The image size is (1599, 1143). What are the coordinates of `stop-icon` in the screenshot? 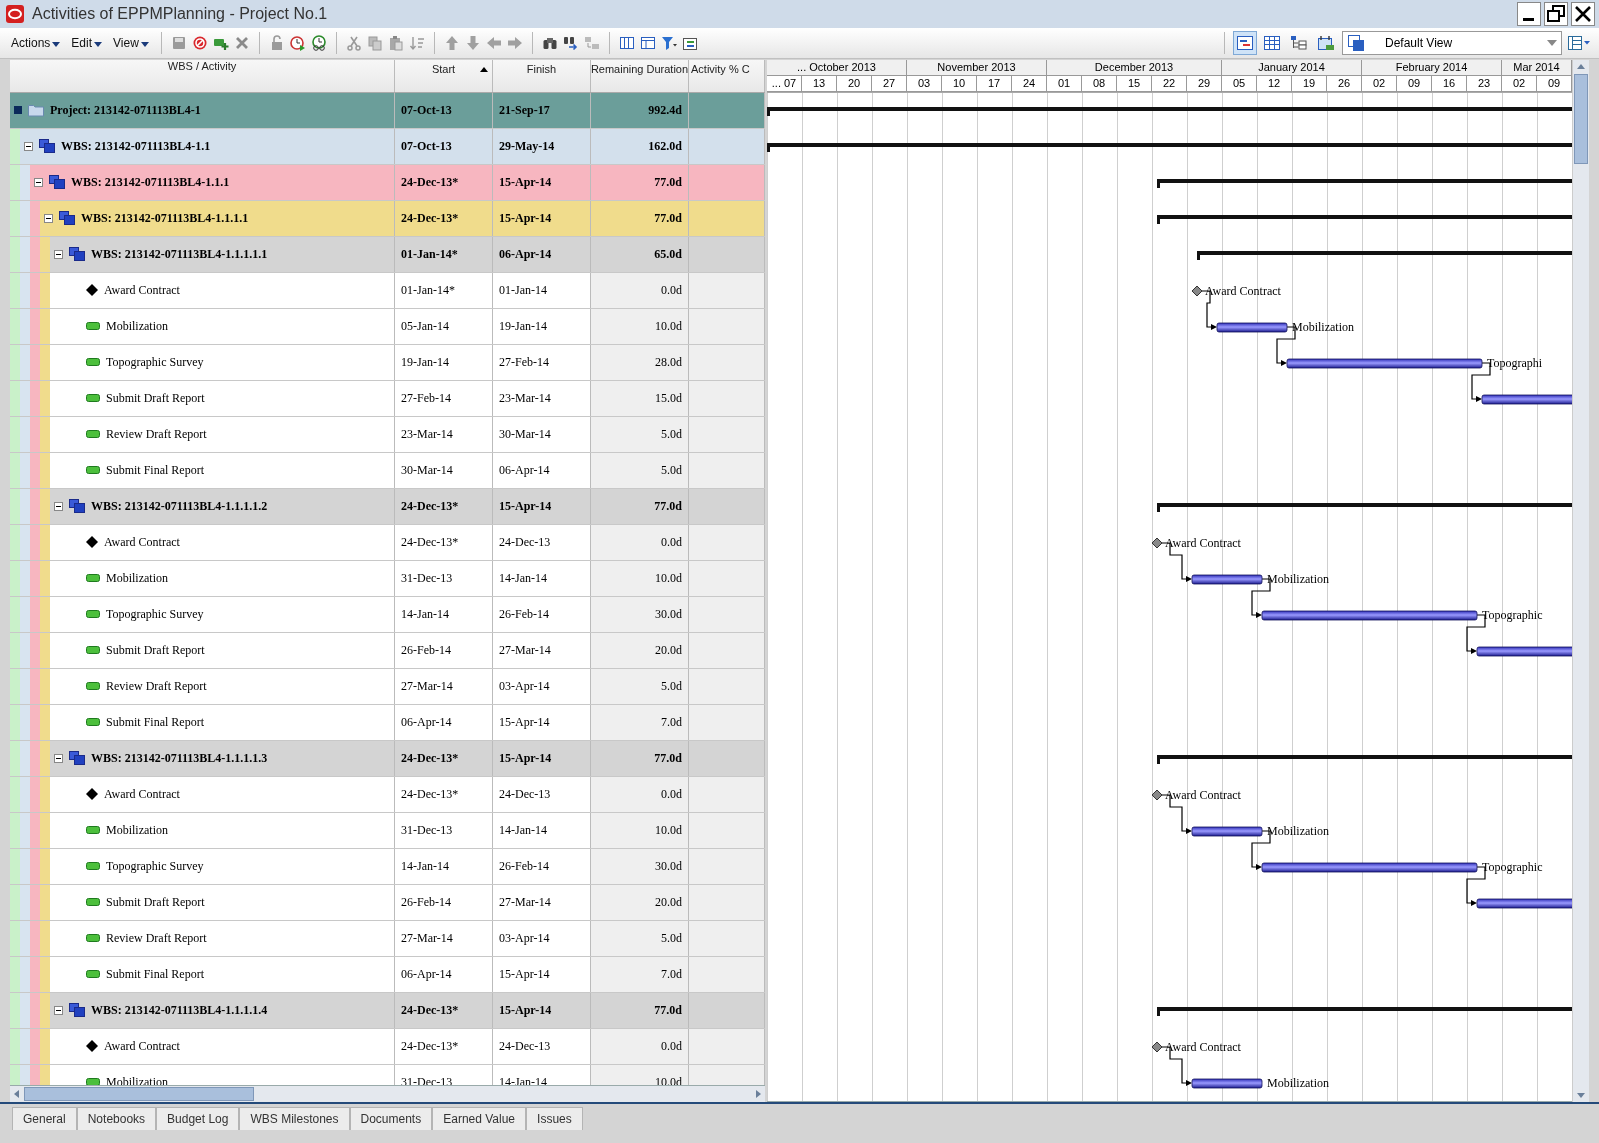 It's located at (199, 43).